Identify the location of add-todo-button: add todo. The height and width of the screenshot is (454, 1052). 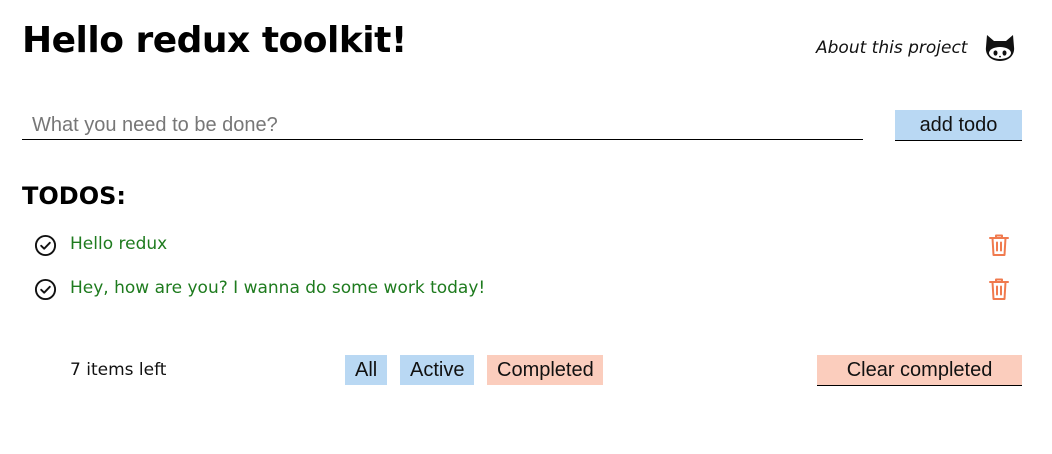
(958, 125).